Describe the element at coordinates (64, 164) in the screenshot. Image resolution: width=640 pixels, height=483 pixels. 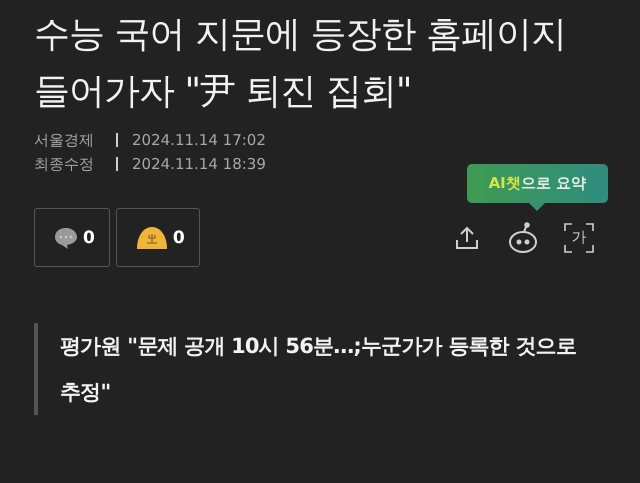
I see `meta-label: 최종수정` at that location.